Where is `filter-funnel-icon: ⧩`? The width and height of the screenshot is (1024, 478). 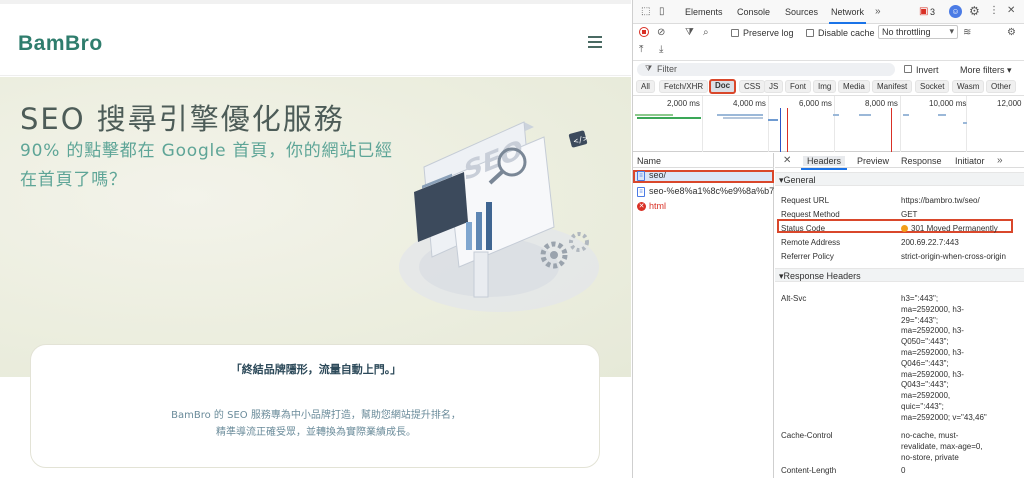
filter-funnel-icon: ⧩ is located at coordinates (689, 33).